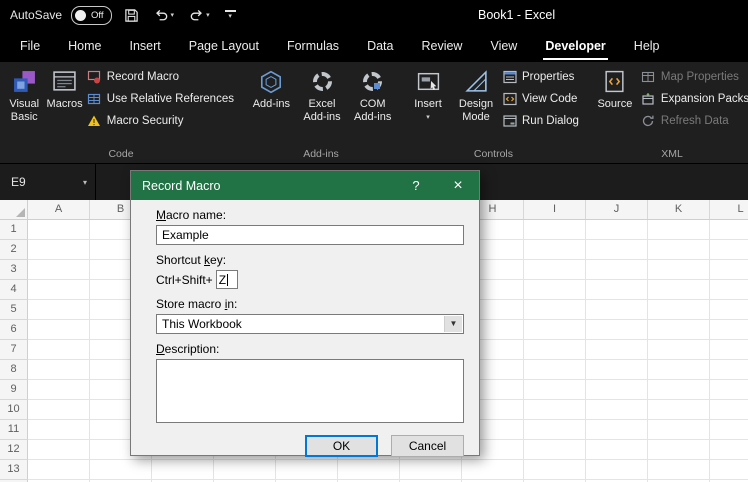 The height and width of the screenshot is (482, 748). What do you see at coordinates (197, 304) in the screenshot?
I see `store-macro-in-label: Store macro in:` at bounding box center [197, 304].